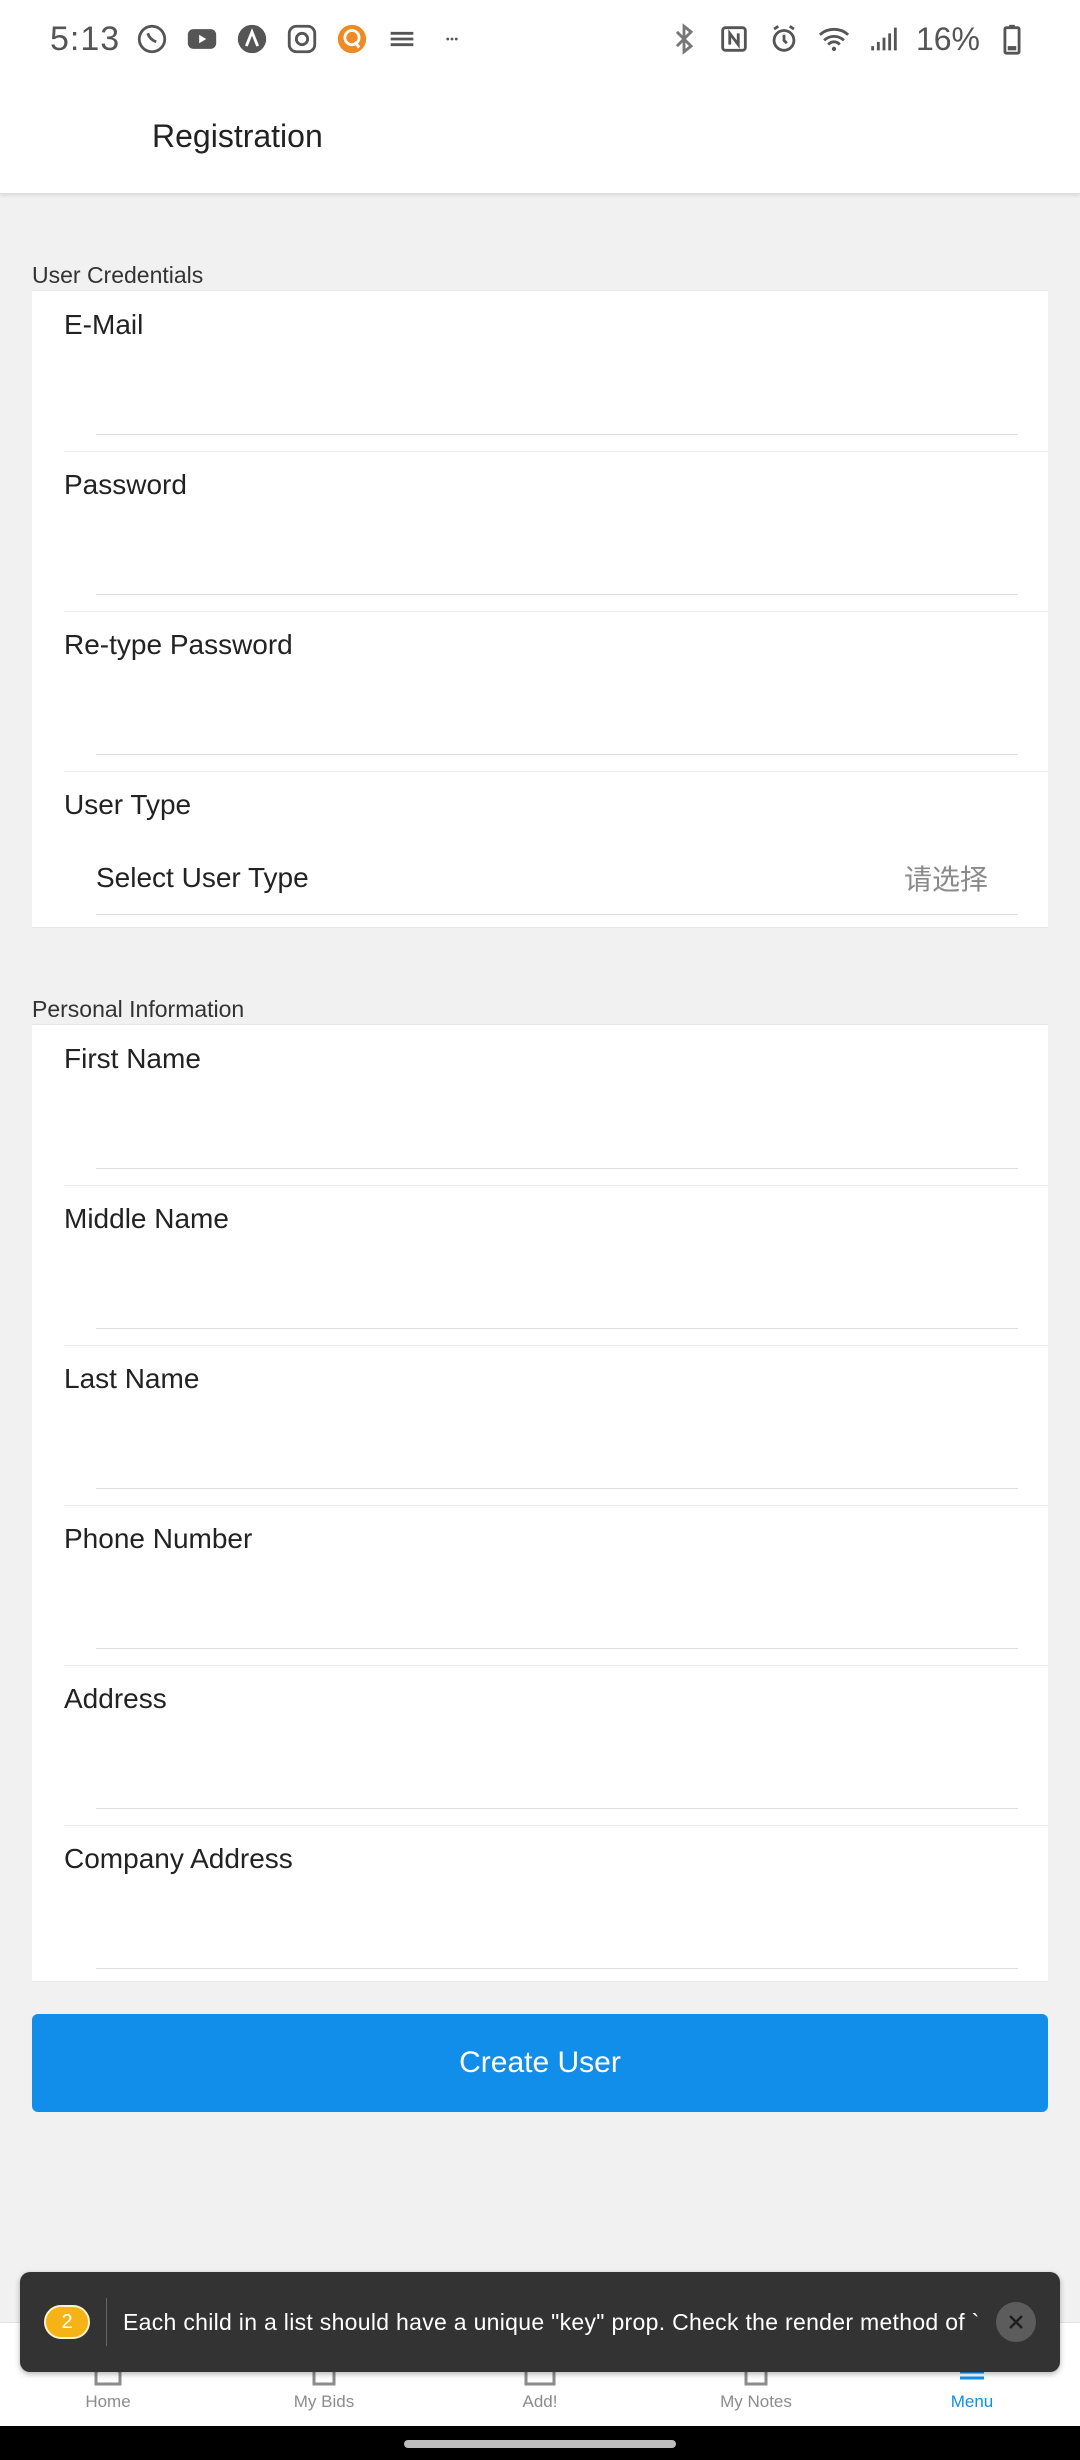  I want to click on status-right: 16%, so click(848, 39).